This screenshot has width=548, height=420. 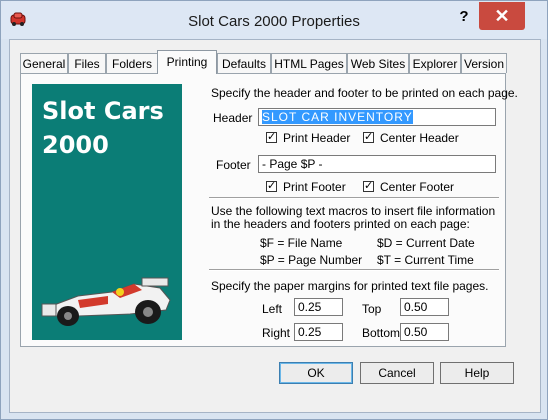 What do you see at coordinates (75, 145) in the screenshot?
I see `logo-line-2: 2000` at bounding box center [75, 145].